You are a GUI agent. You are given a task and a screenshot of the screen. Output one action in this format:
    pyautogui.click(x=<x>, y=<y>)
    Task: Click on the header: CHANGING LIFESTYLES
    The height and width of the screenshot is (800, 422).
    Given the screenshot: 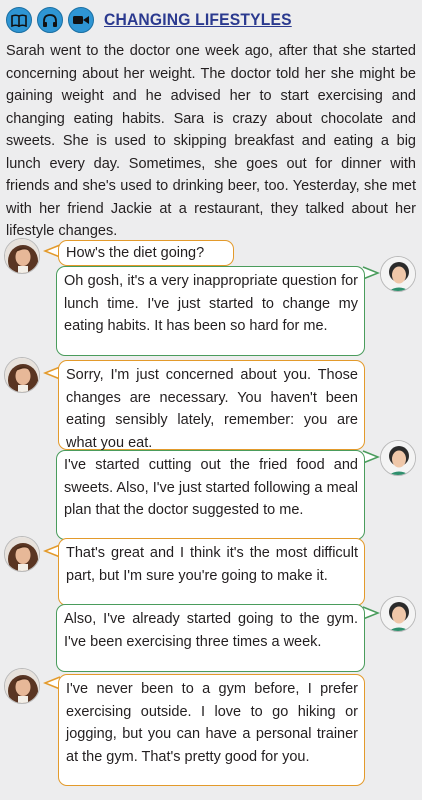 What is the action you would take?
    pyautogui.click(x=157, y=20)
    